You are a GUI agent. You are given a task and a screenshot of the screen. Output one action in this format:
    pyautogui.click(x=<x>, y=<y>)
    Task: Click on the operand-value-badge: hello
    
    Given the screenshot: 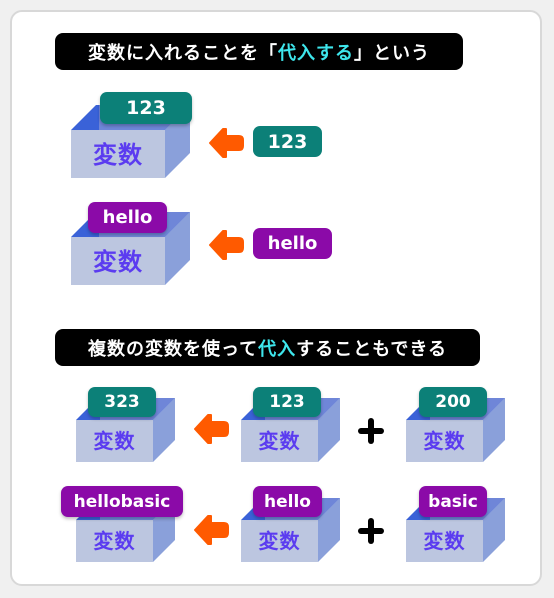 What is the action you would take?
    pyautogui.click(x=287, y=501)
    